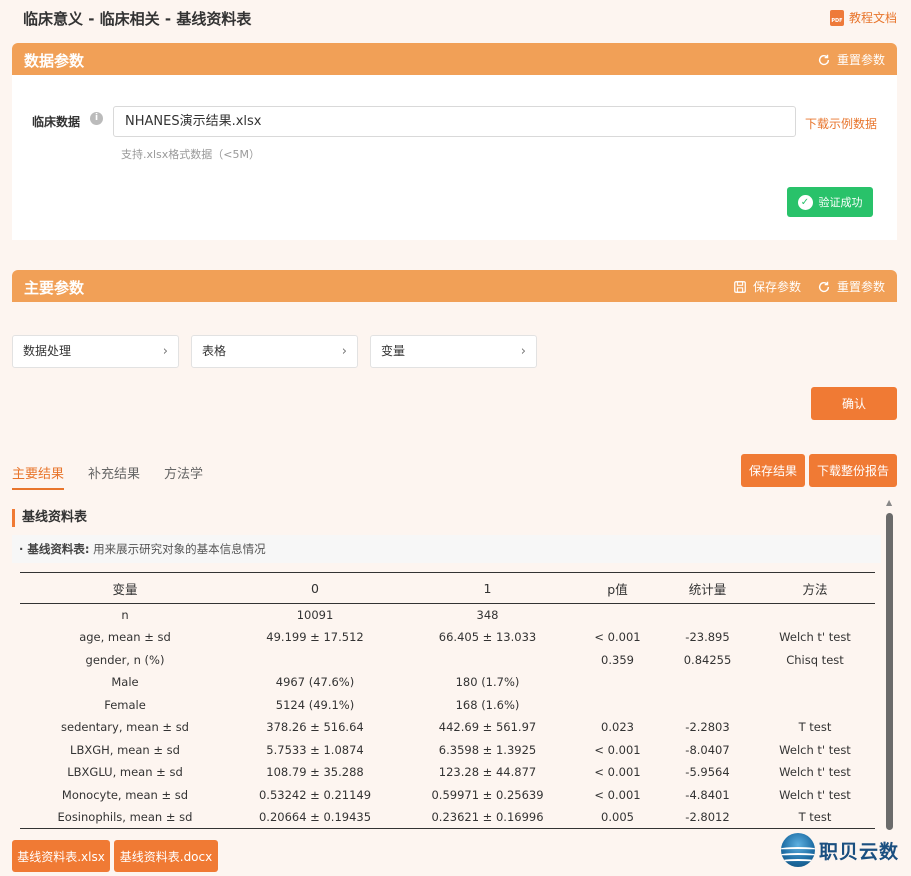 This screenshot has width=911, height=876. What do you see at coordinates (617, 659) in the screenshot?
I see `table-cell: 0.359` at bounding box center [617, 659].